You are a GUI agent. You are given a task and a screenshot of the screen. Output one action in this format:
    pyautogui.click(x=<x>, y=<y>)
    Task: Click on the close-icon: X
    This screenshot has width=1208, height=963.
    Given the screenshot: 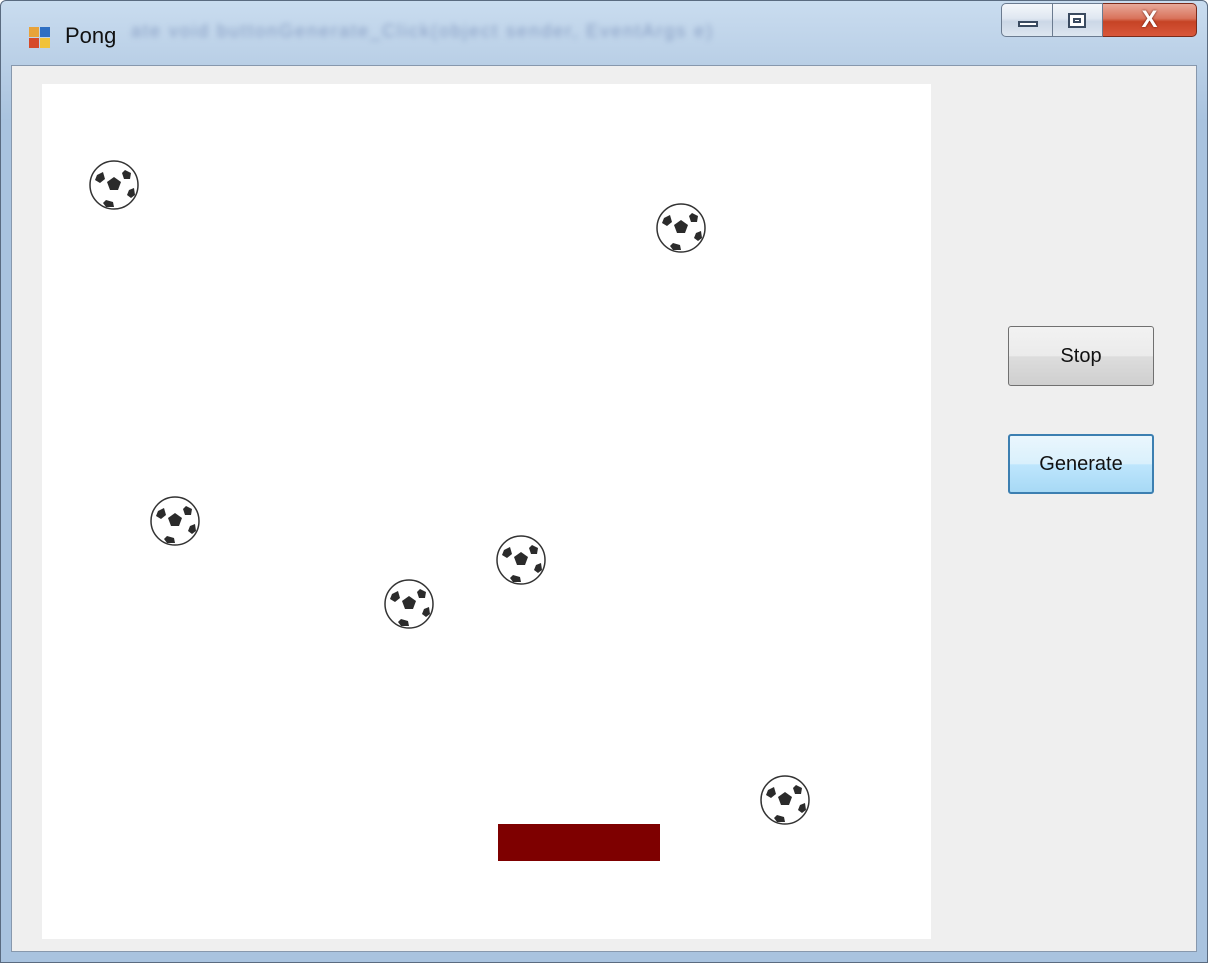 What is the action you would take?
    pyautogui.click(x=1149, y=19)
    